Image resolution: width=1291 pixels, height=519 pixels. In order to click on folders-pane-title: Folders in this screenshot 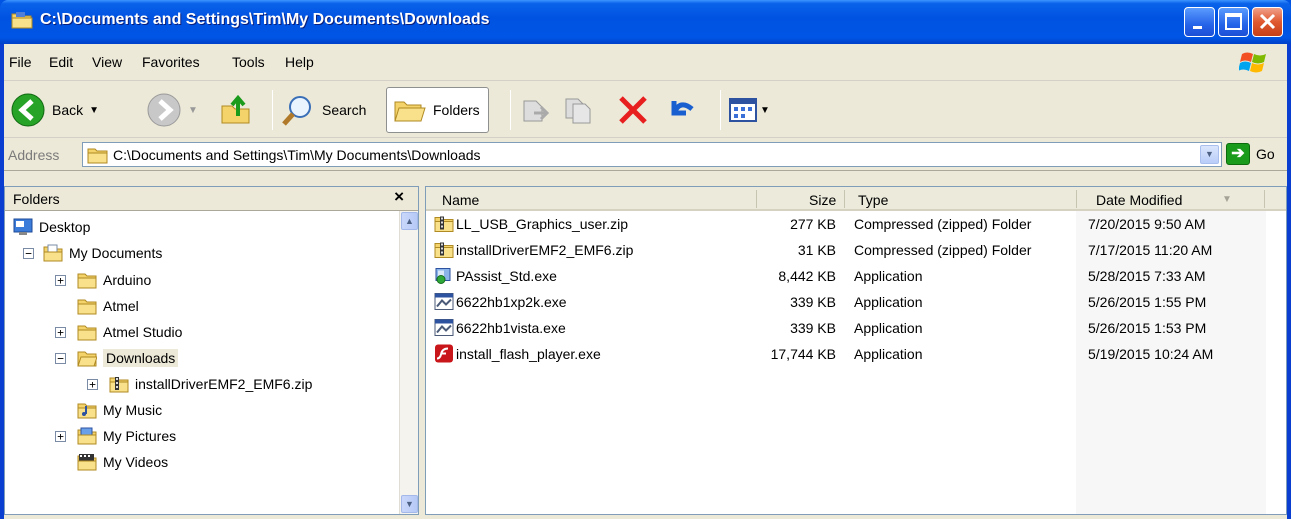, I will do `click(36, 199)`.